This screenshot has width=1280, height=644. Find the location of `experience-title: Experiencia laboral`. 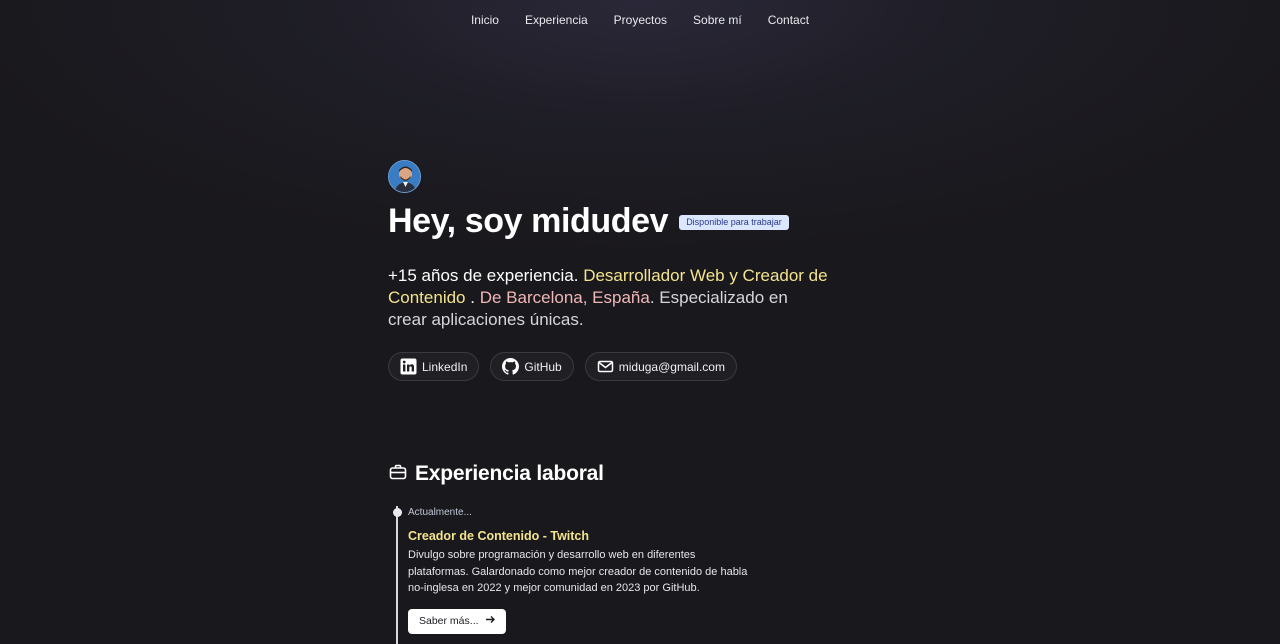

experience-title: Experiencia laboral is located at coordinates (509, 473).